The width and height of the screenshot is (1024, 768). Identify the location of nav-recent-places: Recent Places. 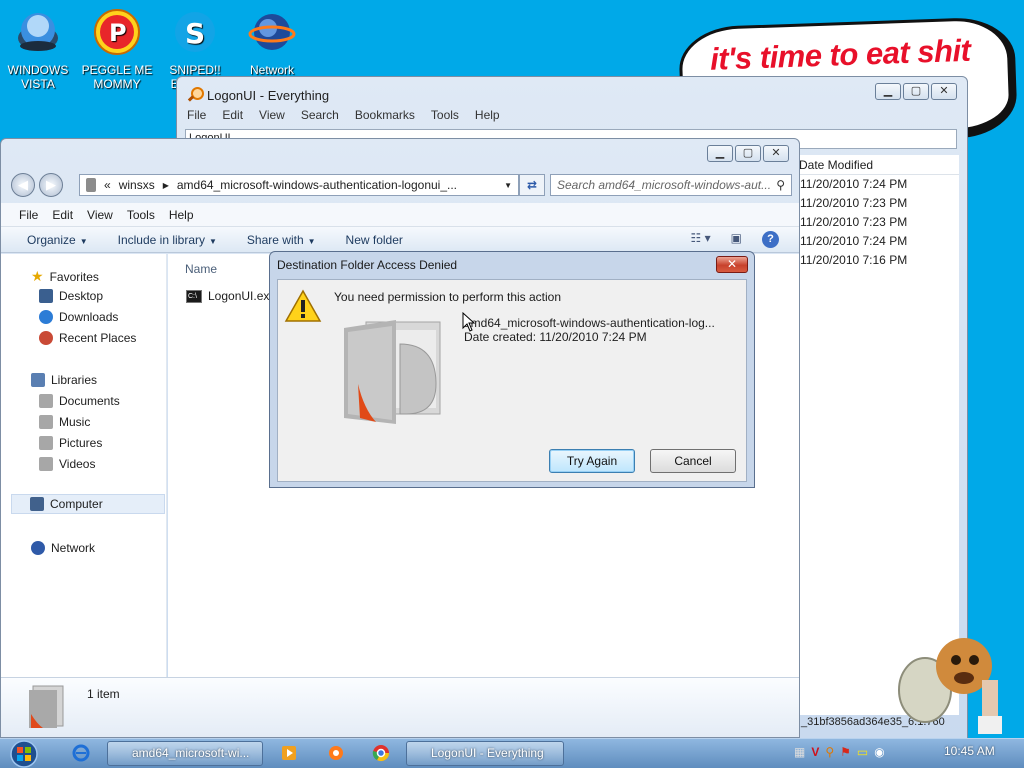
(87, 338).